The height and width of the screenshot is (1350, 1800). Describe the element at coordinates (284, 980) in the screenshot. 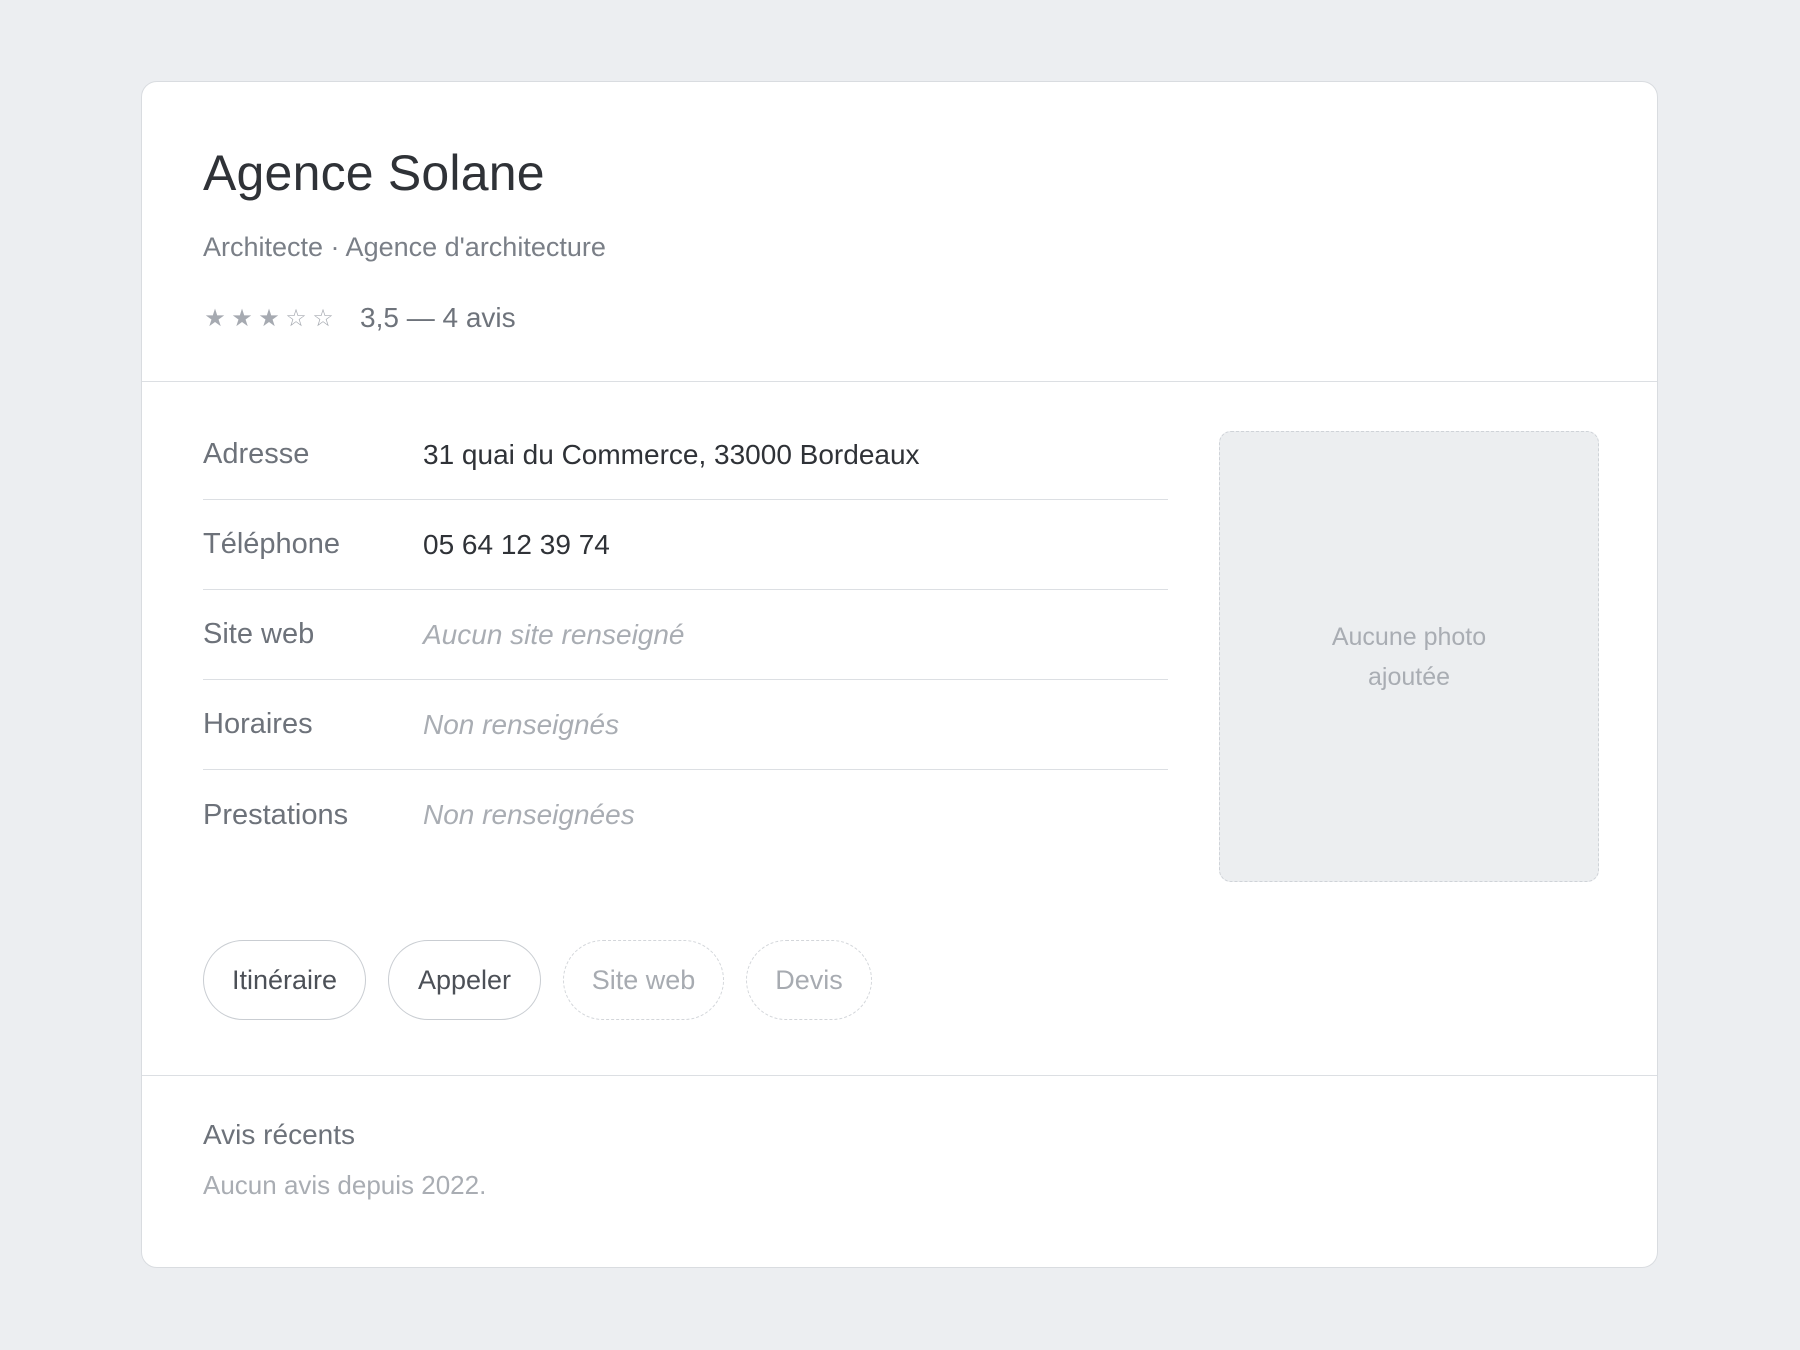

I see `directions-button: Itinéraire` at that location.